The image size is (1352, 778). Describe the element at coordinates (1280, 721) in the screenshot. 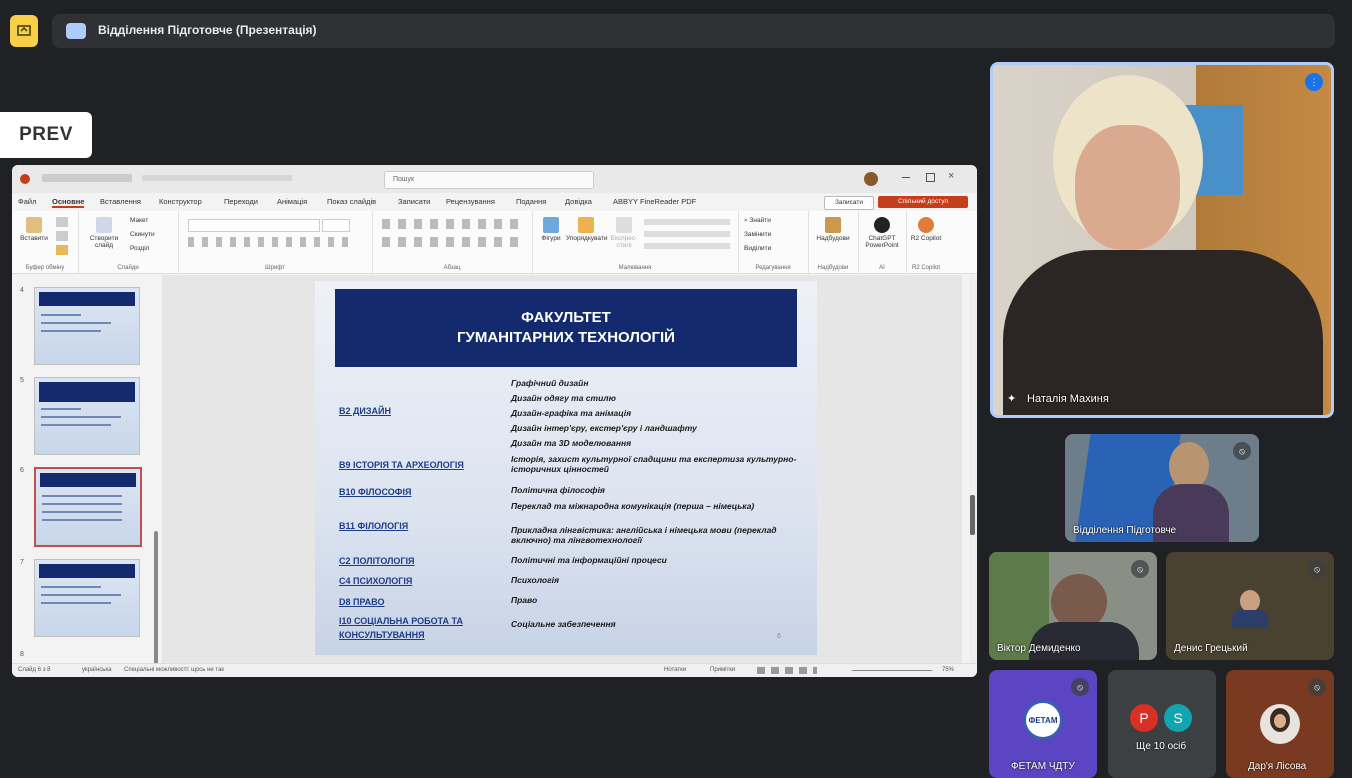

I see `avatar-face` at that location.